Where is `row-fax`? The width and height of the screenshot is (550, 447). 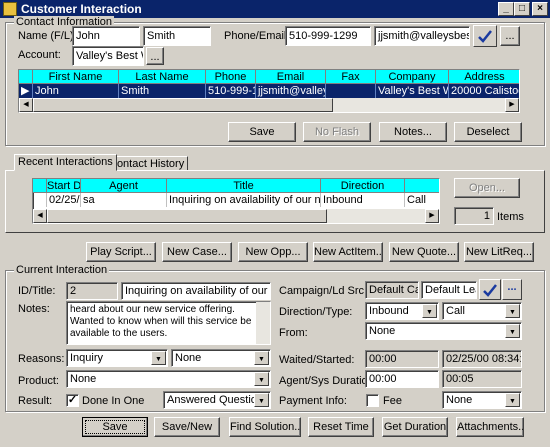 row-fax is located at coordinates (351, 91).